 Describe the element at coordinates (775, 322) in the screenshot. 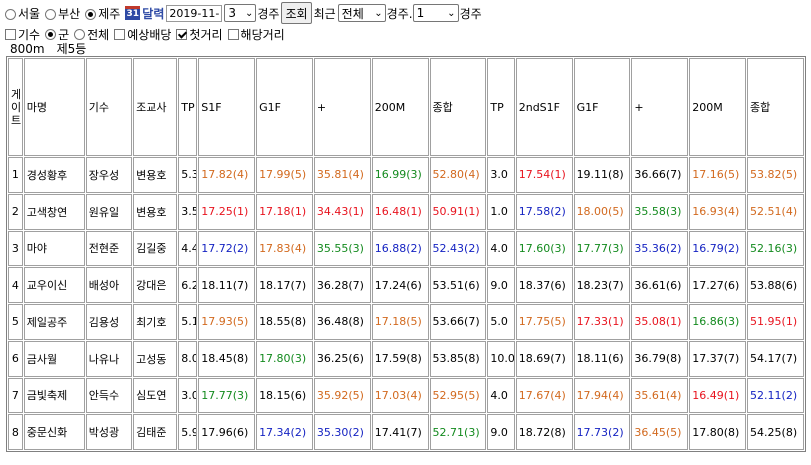

I see `table-cell: 51.95(1)` at that location.